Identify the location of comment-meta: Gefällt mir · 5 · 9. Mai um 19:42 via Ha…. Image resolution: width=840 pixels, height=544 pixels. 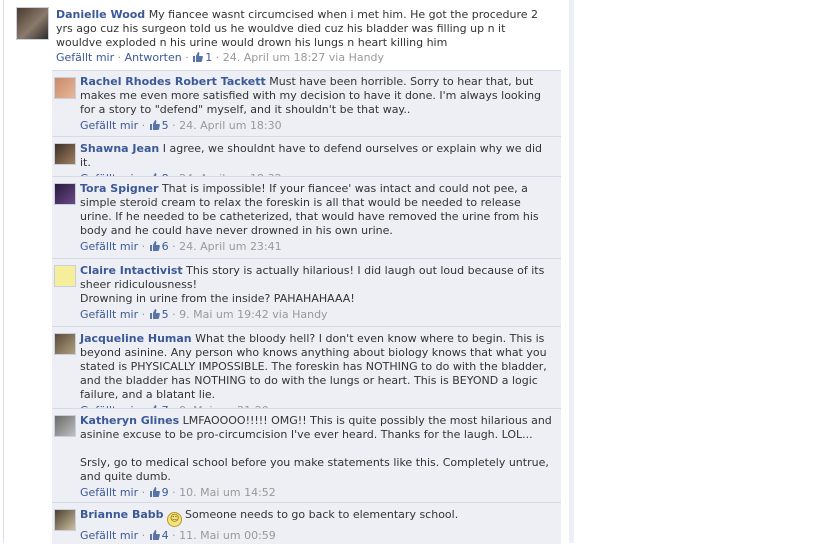
(204, 314).